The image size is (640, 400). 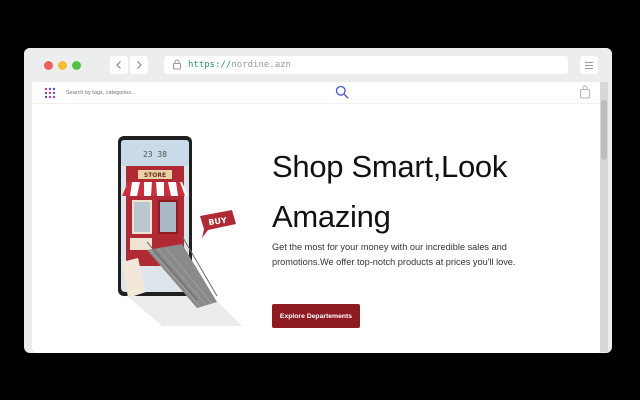 What do you see at coordinates (261, 65) in the screenshot?
I see `url-host: nordine.azn` at bounding box center [261, 65].